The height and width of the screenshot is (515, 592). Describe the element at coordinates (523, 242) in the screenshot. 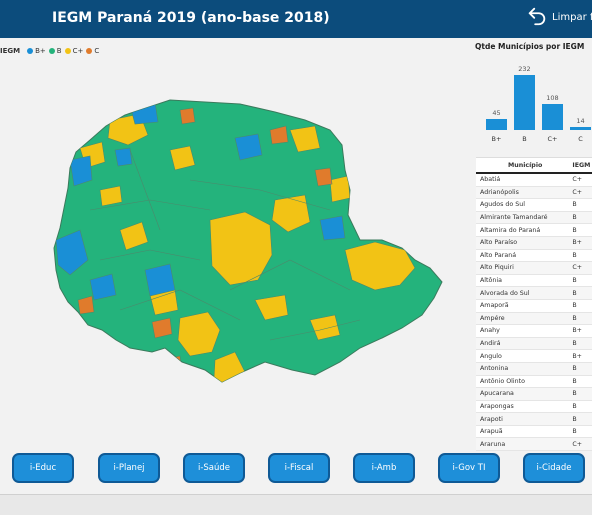

I see `municipio-cell: Alto Paraíso` at that location.